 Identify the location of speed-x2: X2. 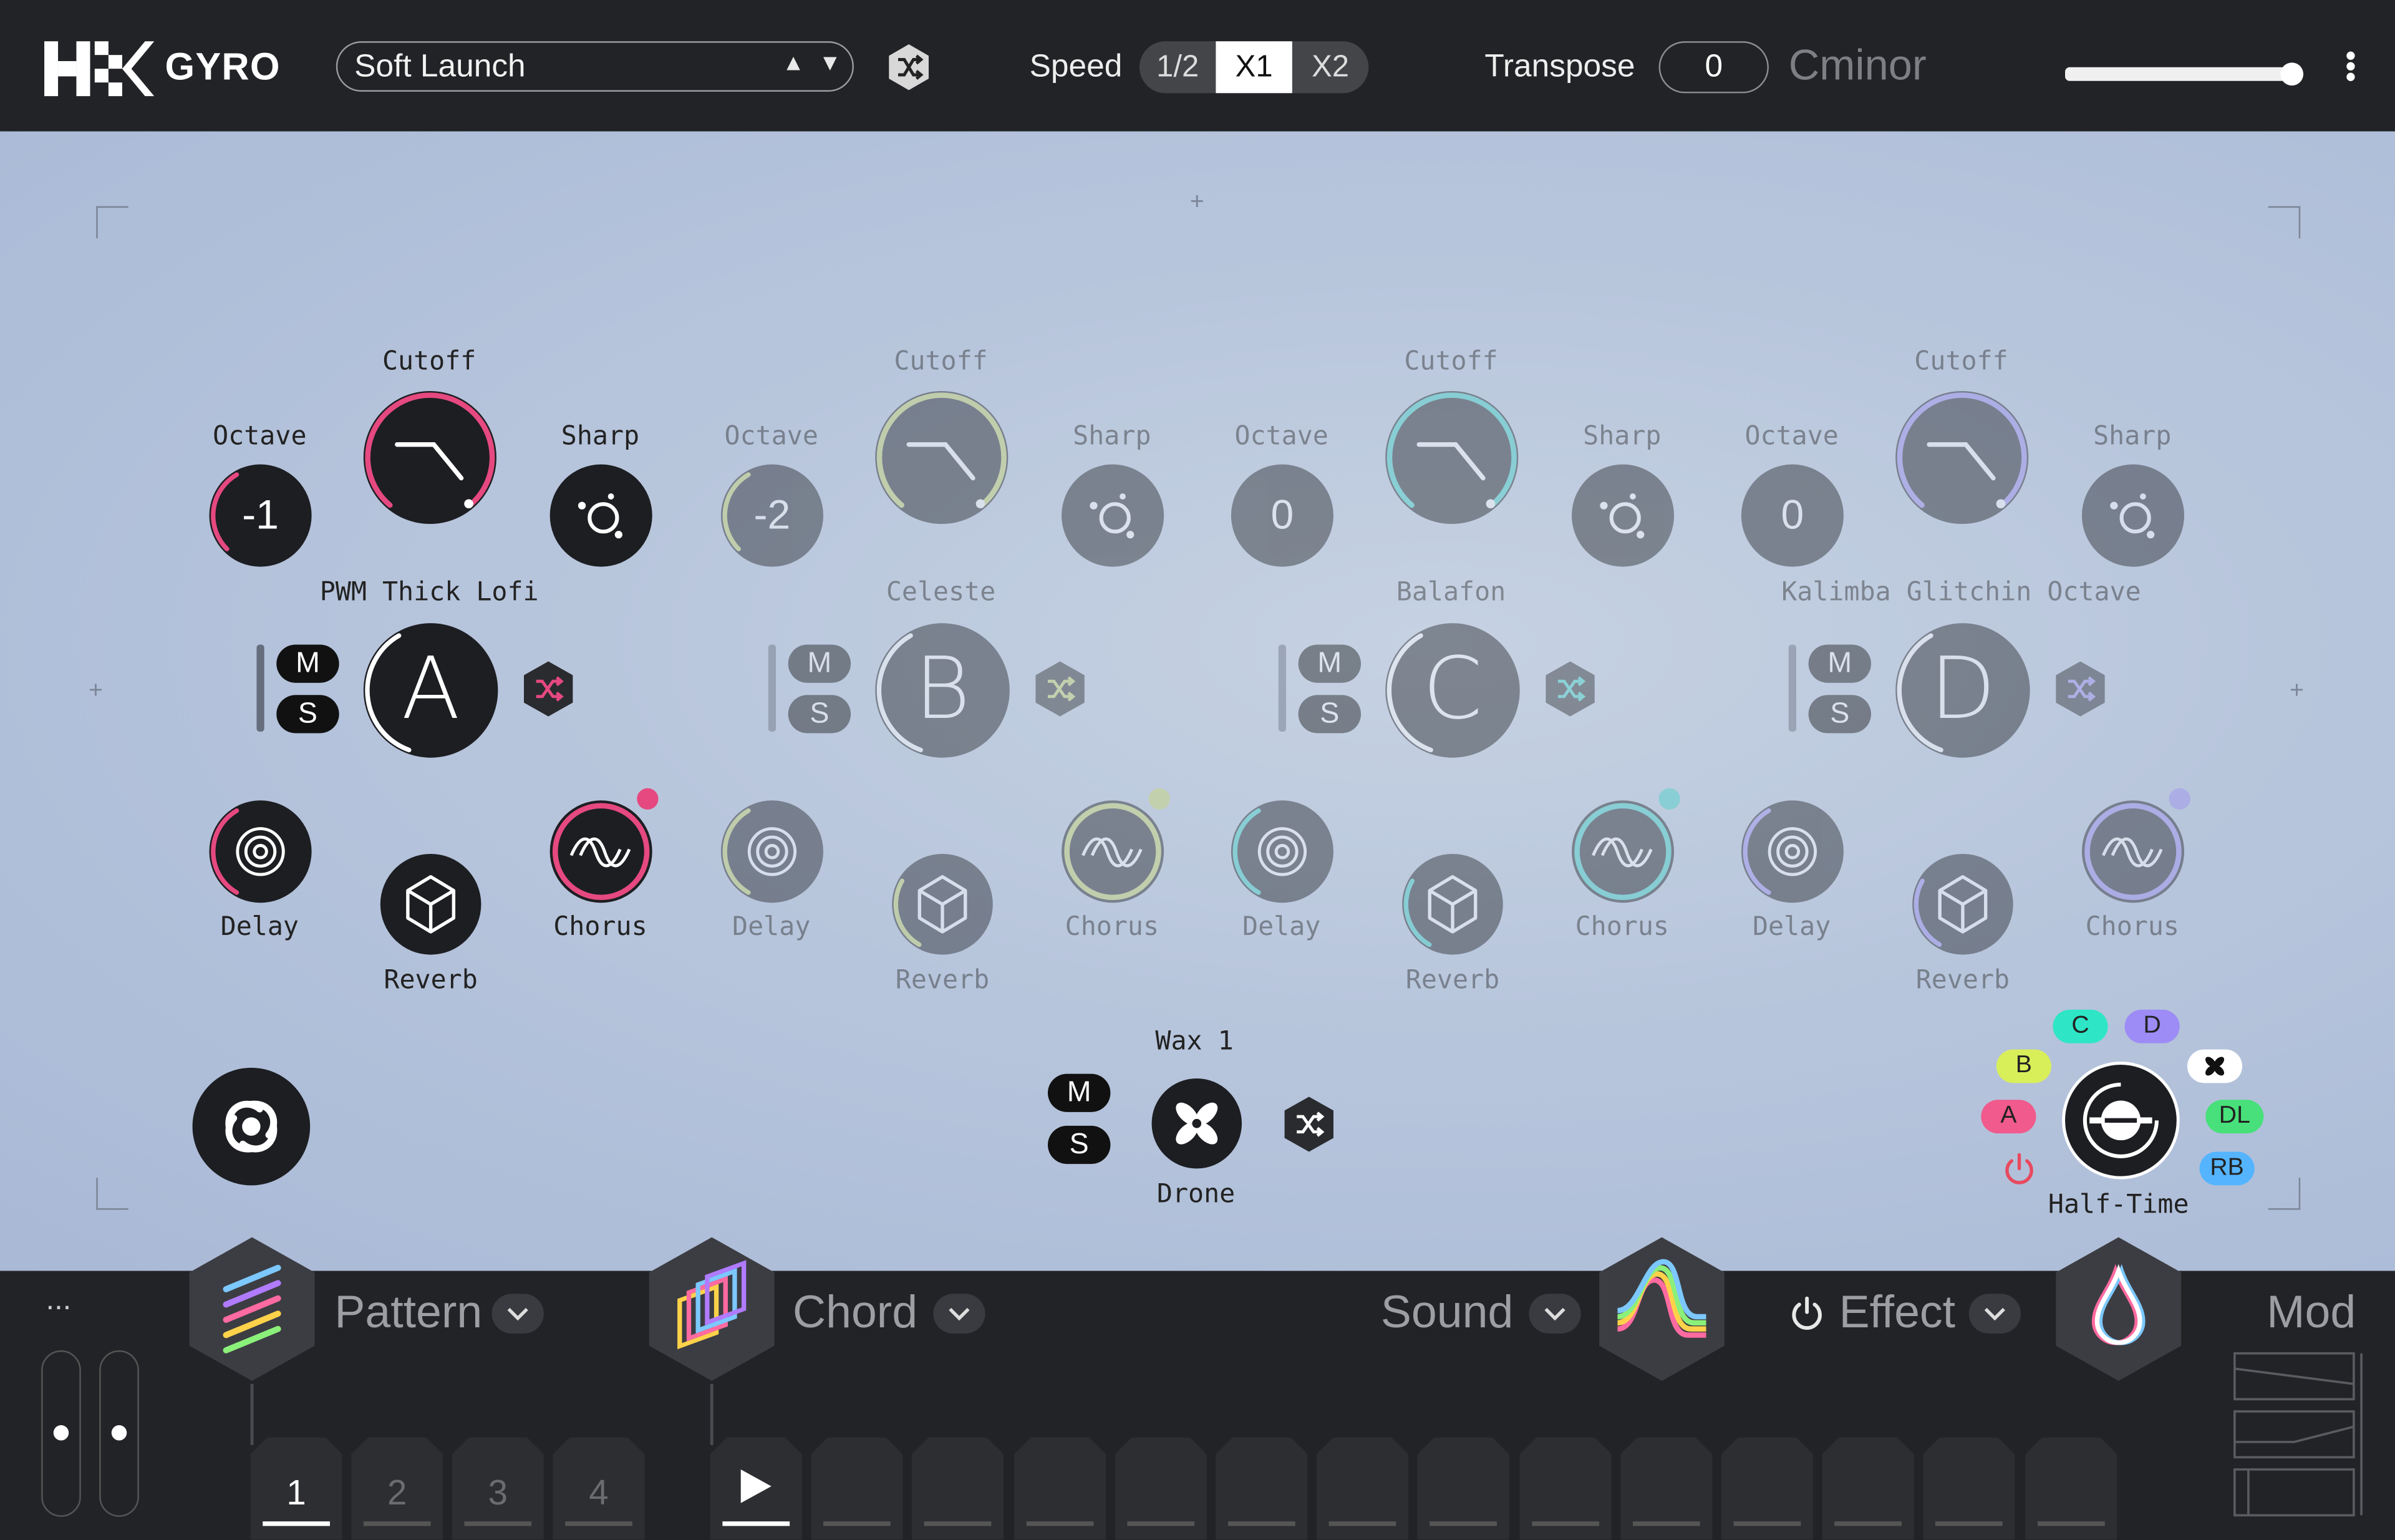
(1330, 67).